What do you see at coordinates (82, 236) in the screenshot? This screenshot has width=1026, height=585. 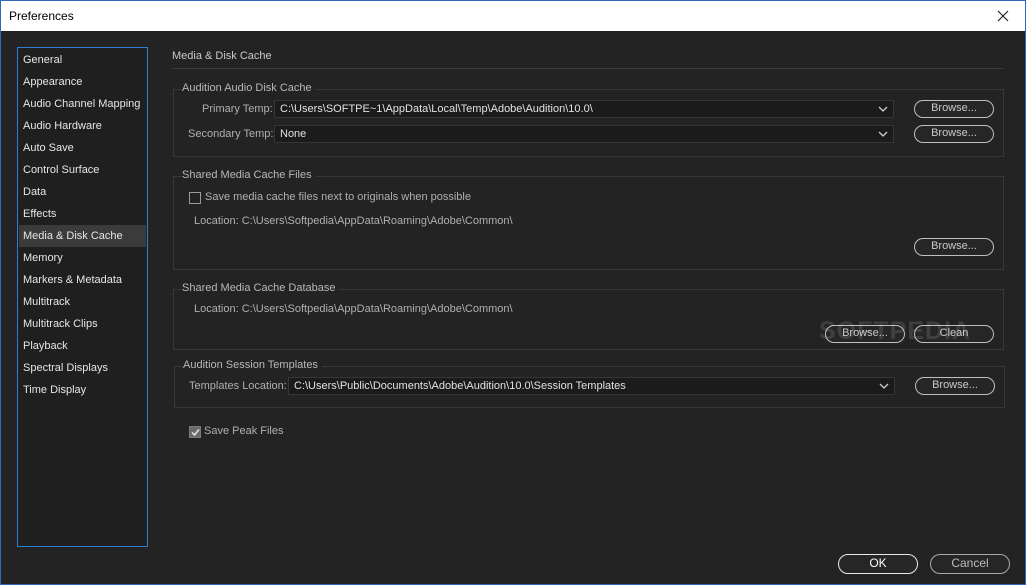 I see `sidebar-item-media-disk-cache: Media & Disk Cache` at bounding box center [82, 236].